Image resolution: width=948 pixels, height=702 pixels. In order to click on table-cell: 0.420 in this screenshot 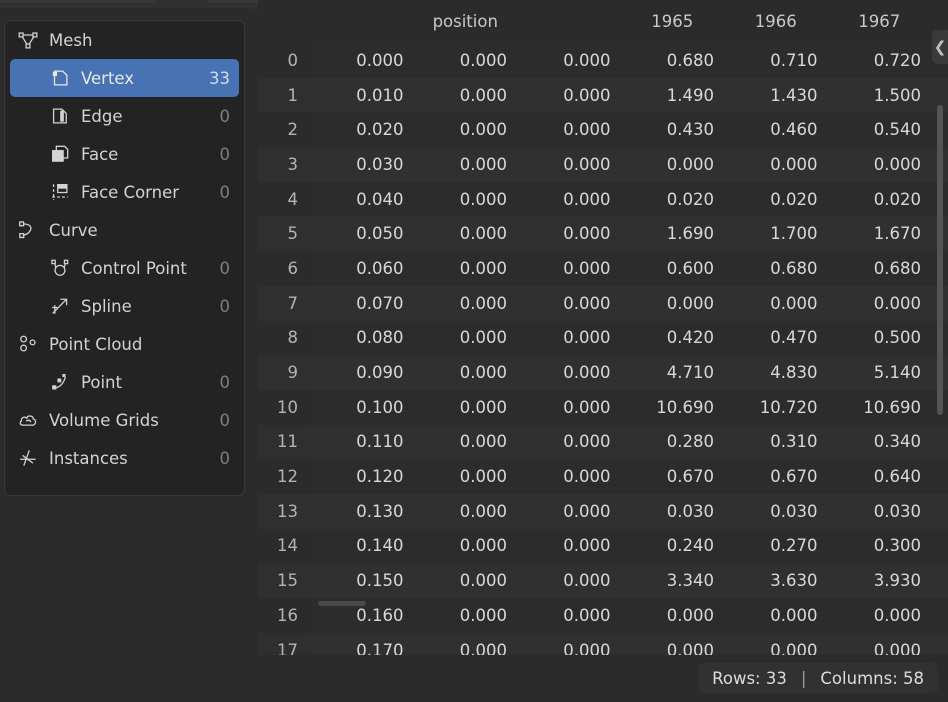, I will do `click(673, 338)`.